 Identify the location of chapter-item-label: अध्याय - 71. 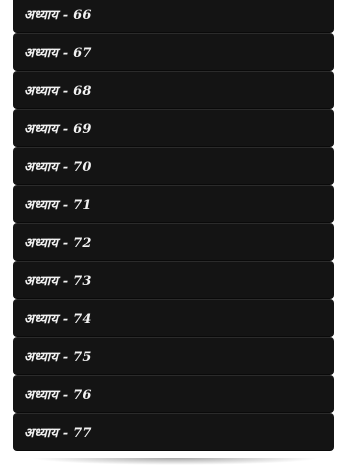
(58, 205).